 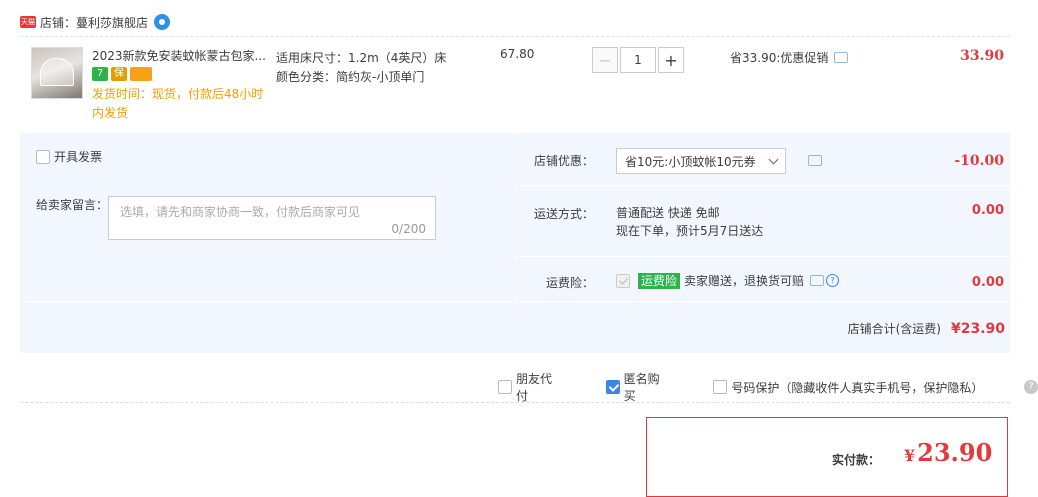 I want to click on friend-pay-label: 朋友代付, so click(x=533, y=387).